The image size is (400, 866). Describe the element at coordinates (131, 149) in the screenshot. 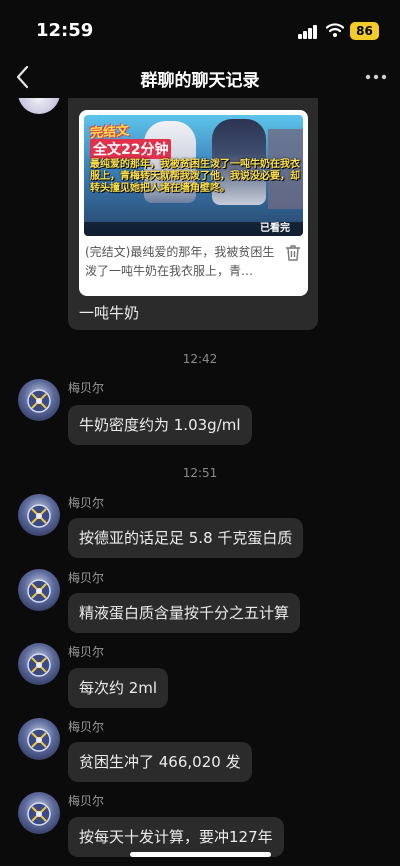

I see `cover-duration-tag: 全文22分钟` at that location.